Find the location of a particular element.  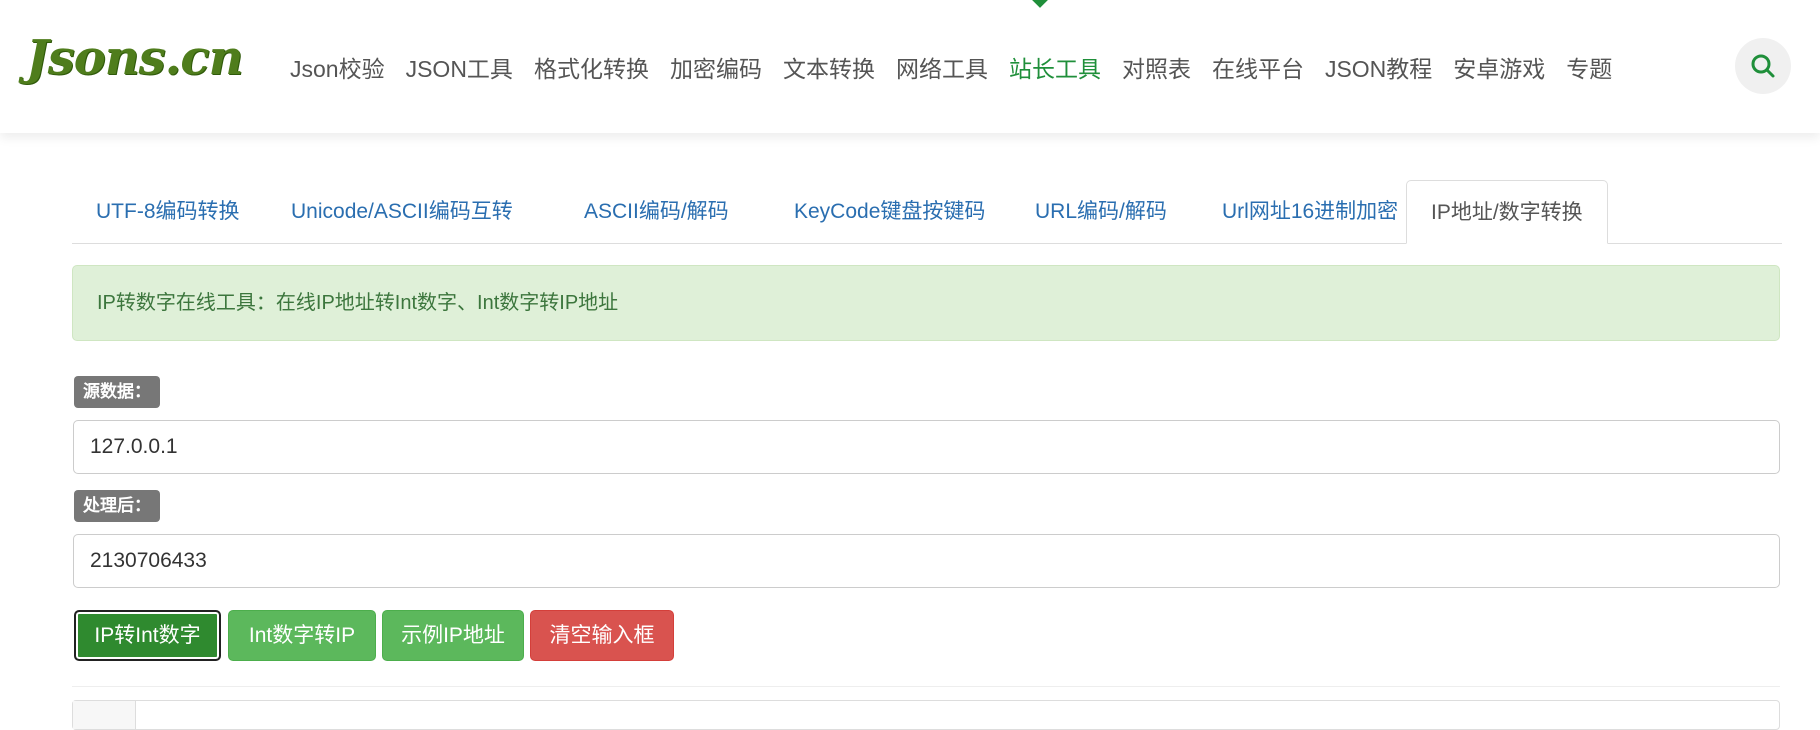

nav-item-android-games: 安卓游戏 is located at coordinates (1499, 67).